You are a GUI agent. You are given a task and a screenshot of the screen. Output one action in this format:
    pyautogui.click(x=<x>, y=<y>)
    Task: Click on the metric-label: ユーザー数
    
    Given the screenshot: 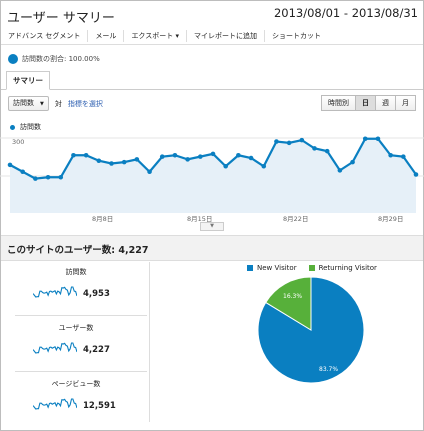 What is the action you would take?
    pyautogui.click(x=76, y=328)
    